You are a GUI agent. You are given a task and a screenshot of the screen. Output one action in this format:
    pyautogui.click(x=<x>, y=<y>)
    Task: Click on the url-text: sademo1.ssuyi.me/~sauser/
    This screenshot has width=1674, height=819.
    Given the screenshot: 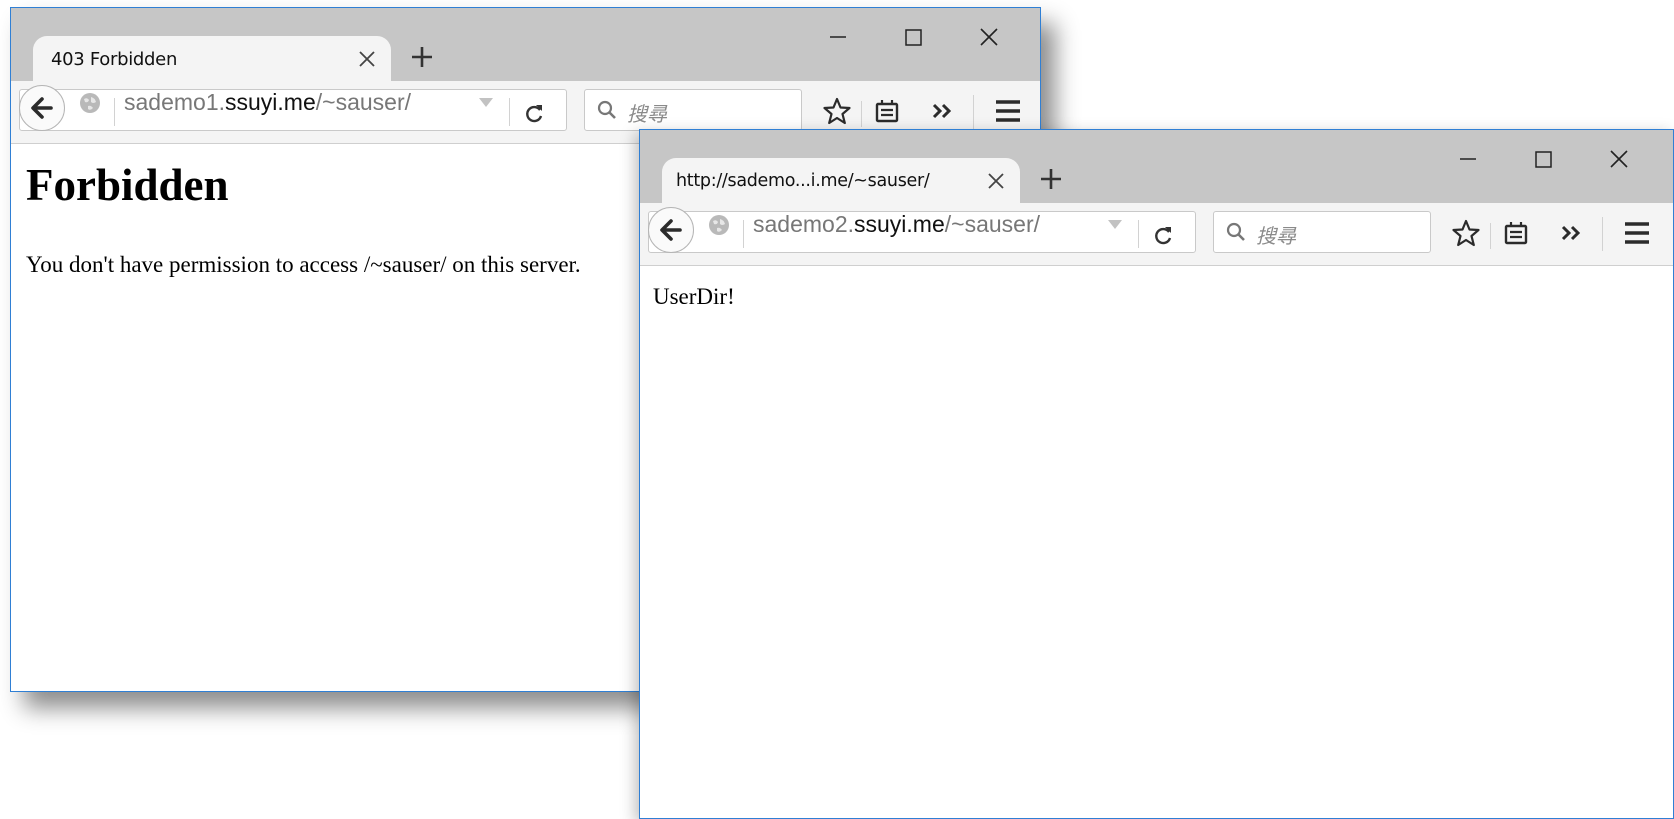 What is the action you would take?
    pyautogui.click(x=267, y=102)
    